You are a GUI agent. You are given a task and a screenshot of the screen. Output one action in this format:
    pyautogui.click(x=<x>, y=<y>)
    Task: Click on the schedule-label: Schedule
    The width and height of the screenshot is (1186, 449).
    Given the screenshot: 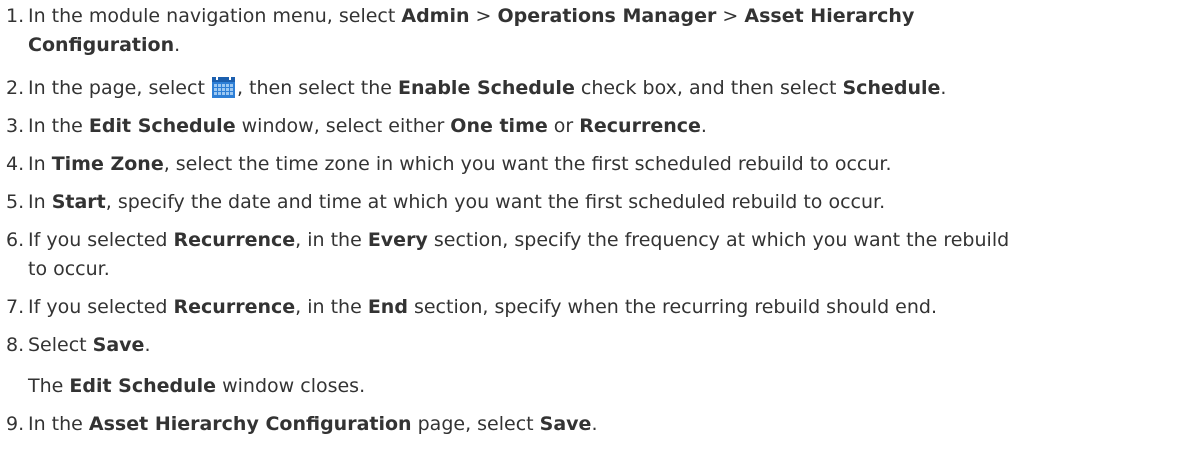 What is the action you would take?
    pyautogui.click(x=891, y=88)
    